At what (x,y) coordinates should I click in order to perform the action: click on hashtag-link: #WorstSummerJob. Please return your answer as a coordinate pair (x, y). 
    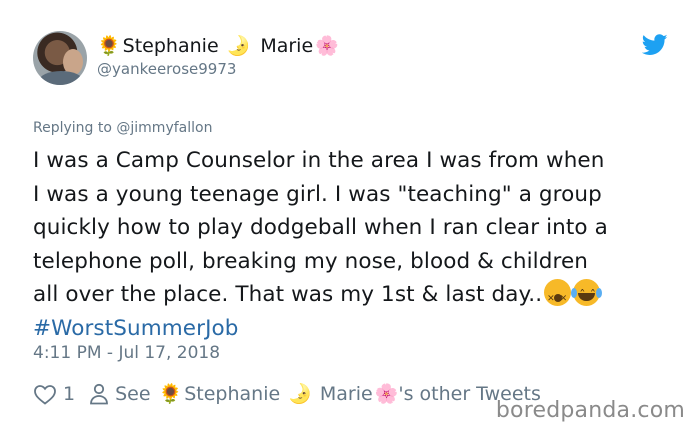
    Looking at the image, I should click on (353, 329).